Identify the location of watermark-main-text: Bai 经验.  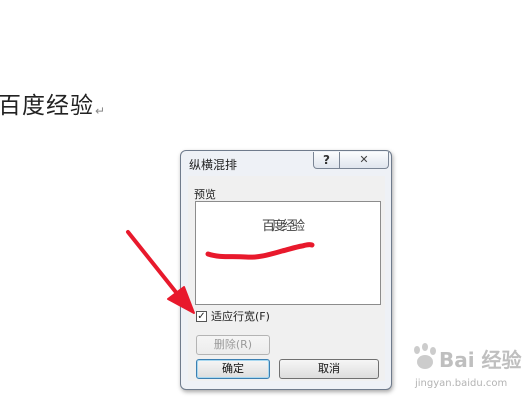
(480, 360).